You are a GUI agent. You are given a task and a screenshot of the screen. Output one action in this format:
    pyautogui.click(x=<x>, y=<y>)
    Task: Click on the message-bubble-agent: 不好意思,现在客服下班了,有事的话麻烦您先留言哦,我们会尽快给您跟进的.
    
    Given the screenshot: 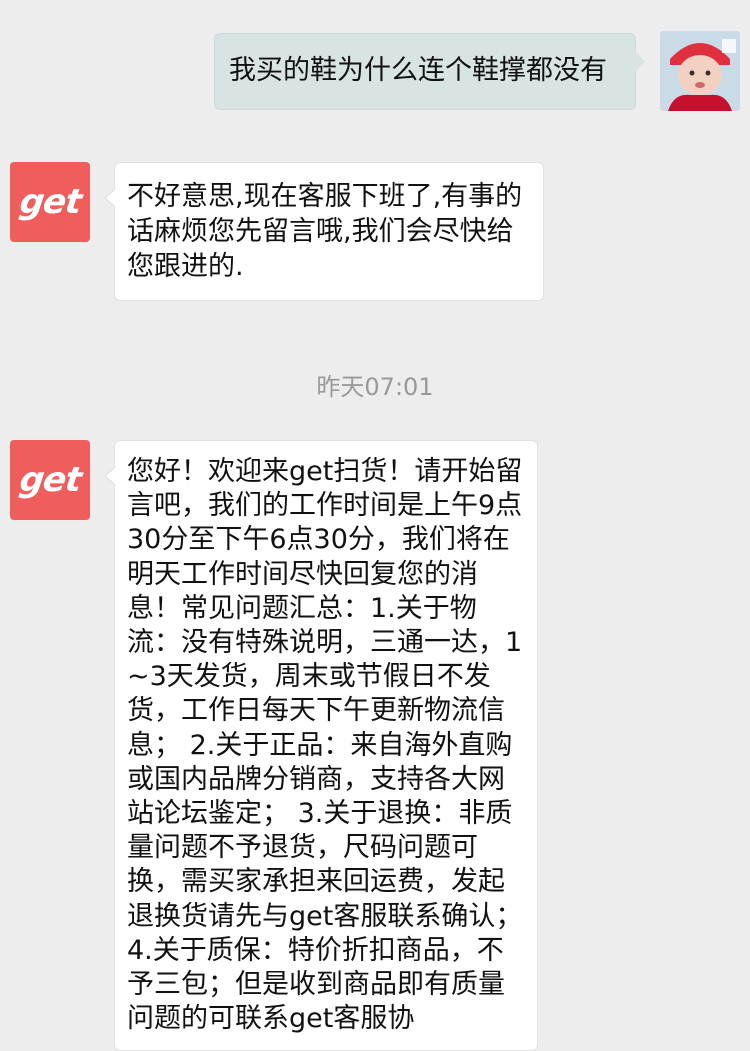 What is the action you would take?
    pyautogui.click(x=324, y=231)
    